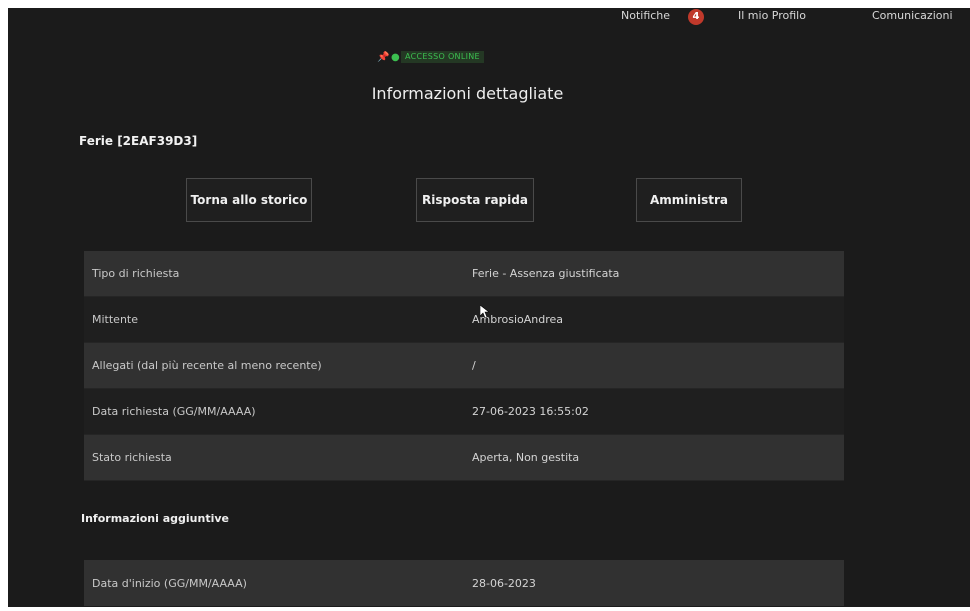  I want to click on row-value: Aperta, Non gestita, so click(526, 457).